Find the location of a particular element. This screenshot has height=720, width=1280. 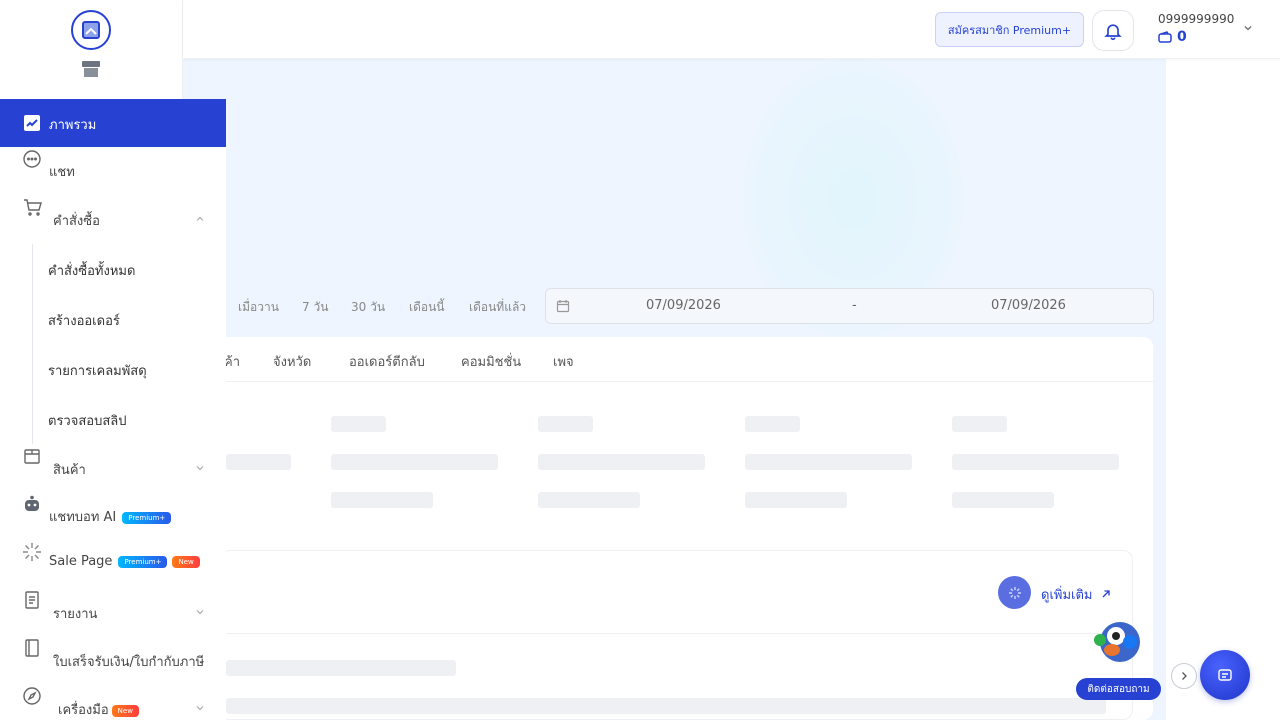

submenu-parcel-claims: รายการเคลมพัสดุ is located at coordinates (97, 370).